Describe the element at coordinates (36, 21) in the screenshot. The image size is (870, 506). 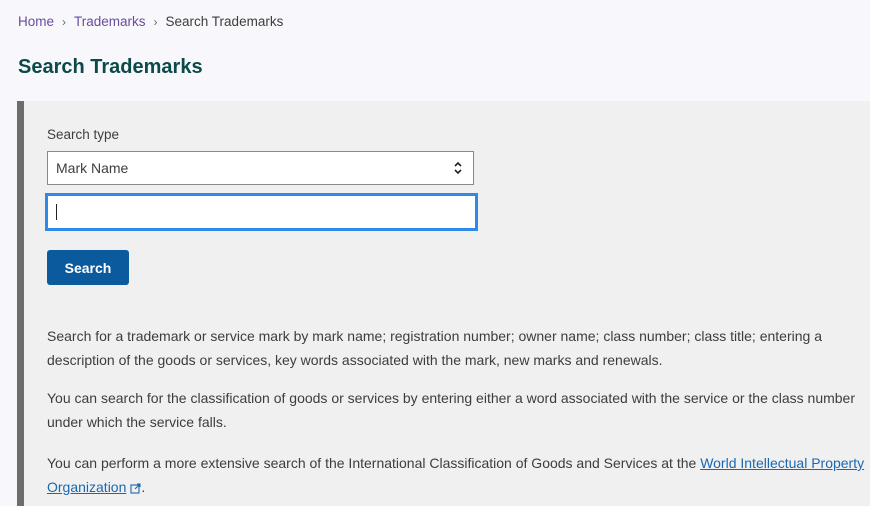
I see `breadcrumb-home: Home` at that location.